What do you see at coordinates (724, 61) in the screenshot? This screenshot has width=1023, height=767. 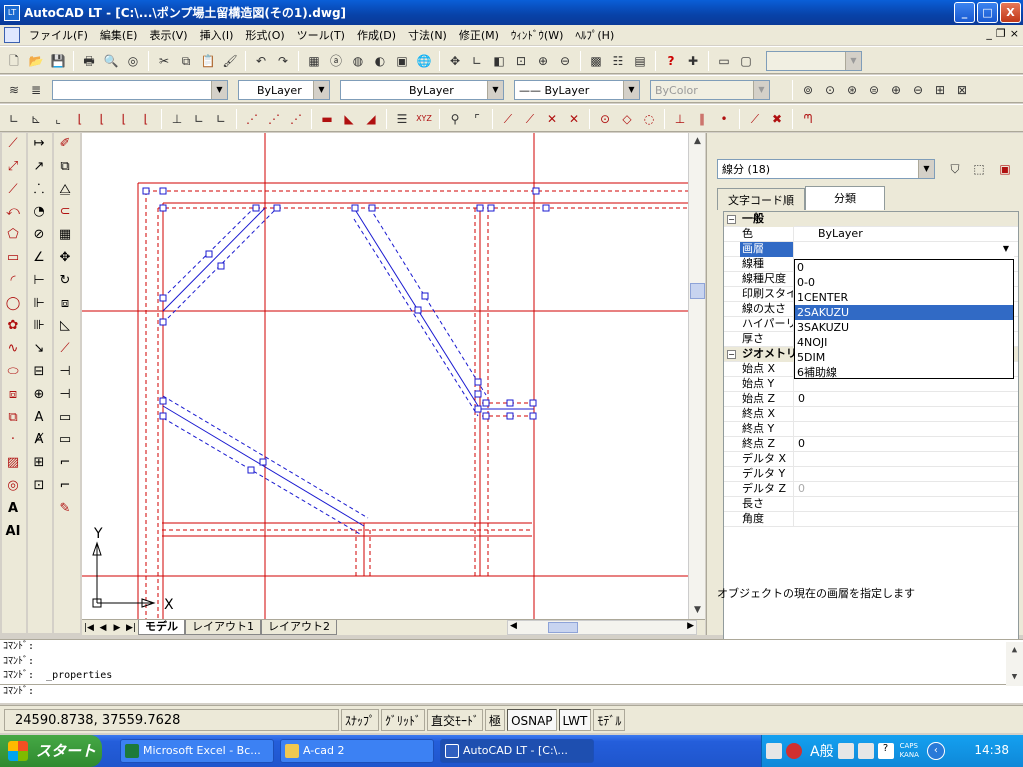 I see `layout-icon: ▭` at bounding box center [724, 61].